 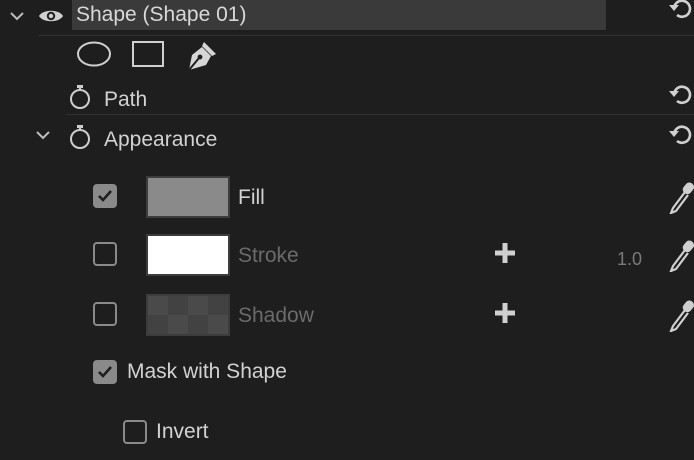 I want to click on stroke-label: Stroke, so click(x=268, y=255).